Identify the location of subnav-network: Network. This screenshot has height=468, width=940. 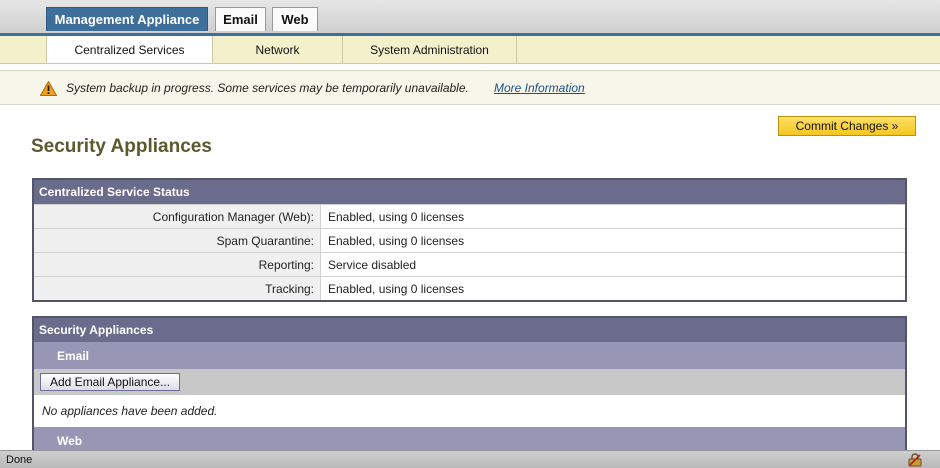
(278, 49).